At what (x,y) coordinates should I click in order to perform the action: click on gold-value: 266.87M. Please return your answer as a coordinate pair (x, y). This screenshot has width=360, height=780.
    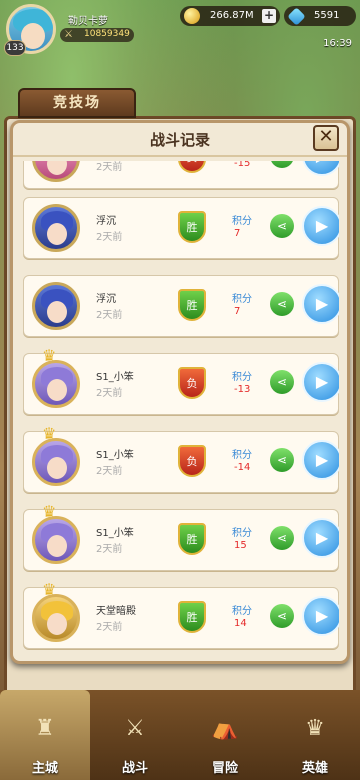
    Looking at the image, I should click on (232, 15).